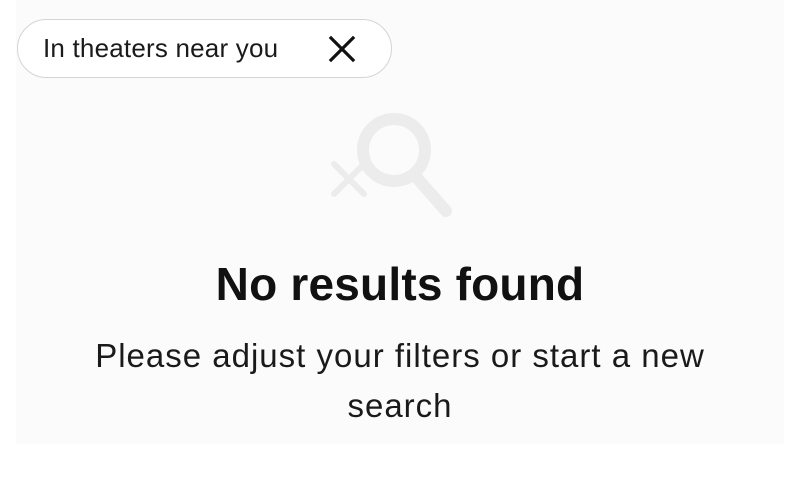 The image size is (800, 477). I want to click on filter-chip-label: In theaters near you, so click(161, 48).